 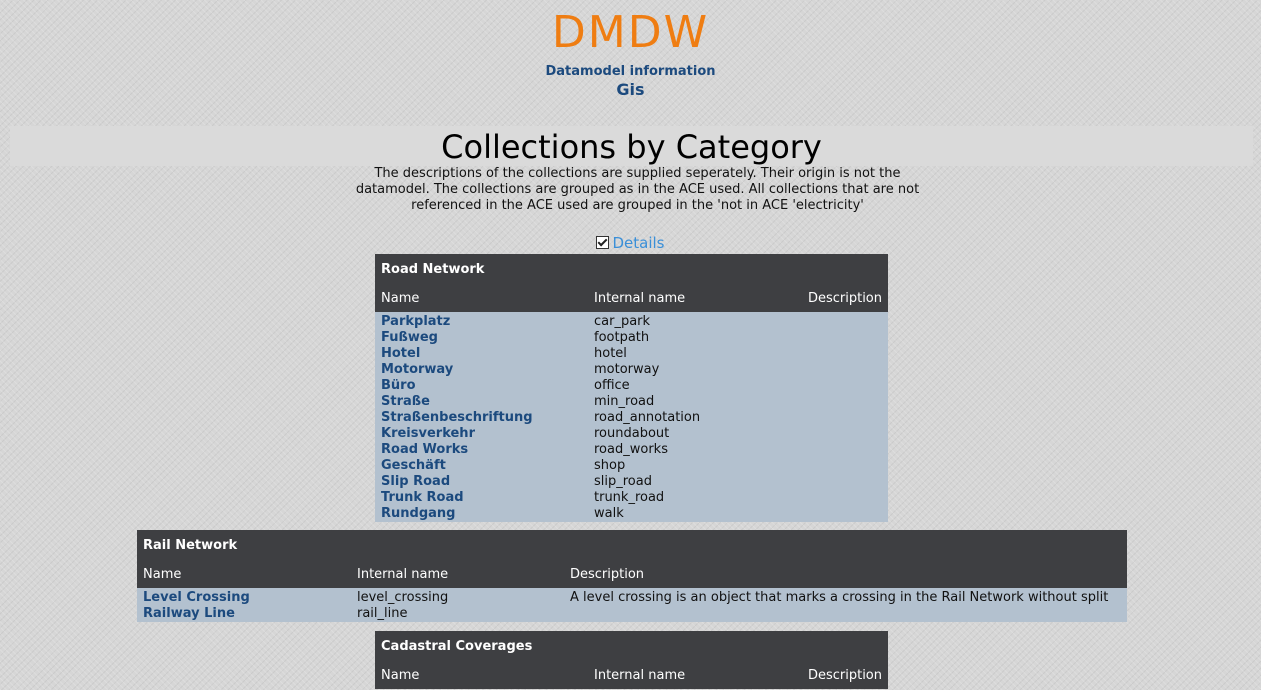 What do you see at coordinates (694, 466) in the screenshot?
I see `internal-name: shop` at bounding box center [694, 466].